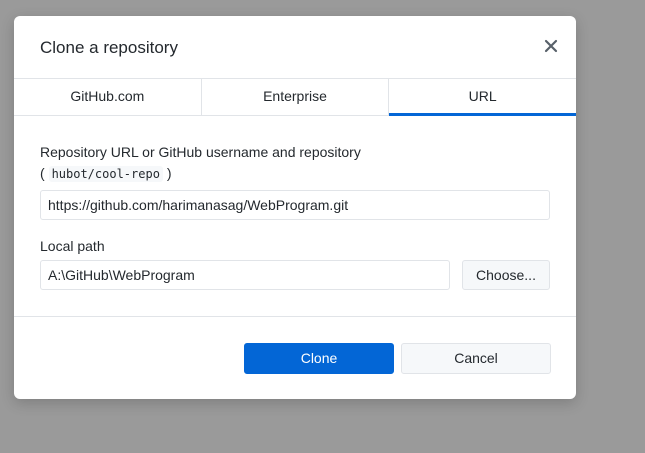 This screenshot has height=453, width=645. I want to click on tab-github-com: GitHub.com, so click(108, 97).